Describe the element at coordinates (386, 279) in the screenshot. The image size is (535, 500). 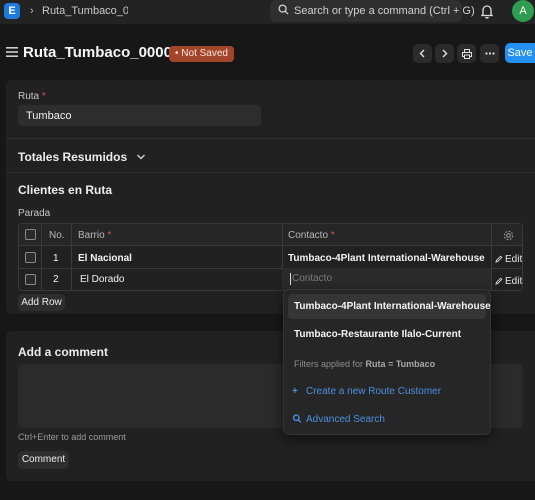
I see `contacto-input: Contacto` at that location.